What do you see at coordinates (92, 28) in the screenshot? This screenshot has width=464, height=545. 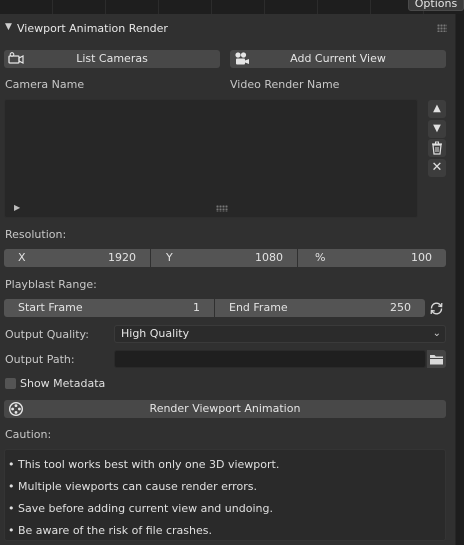 I see `panel-title: Viewport Animation Render` at bounding box center [92, 28].